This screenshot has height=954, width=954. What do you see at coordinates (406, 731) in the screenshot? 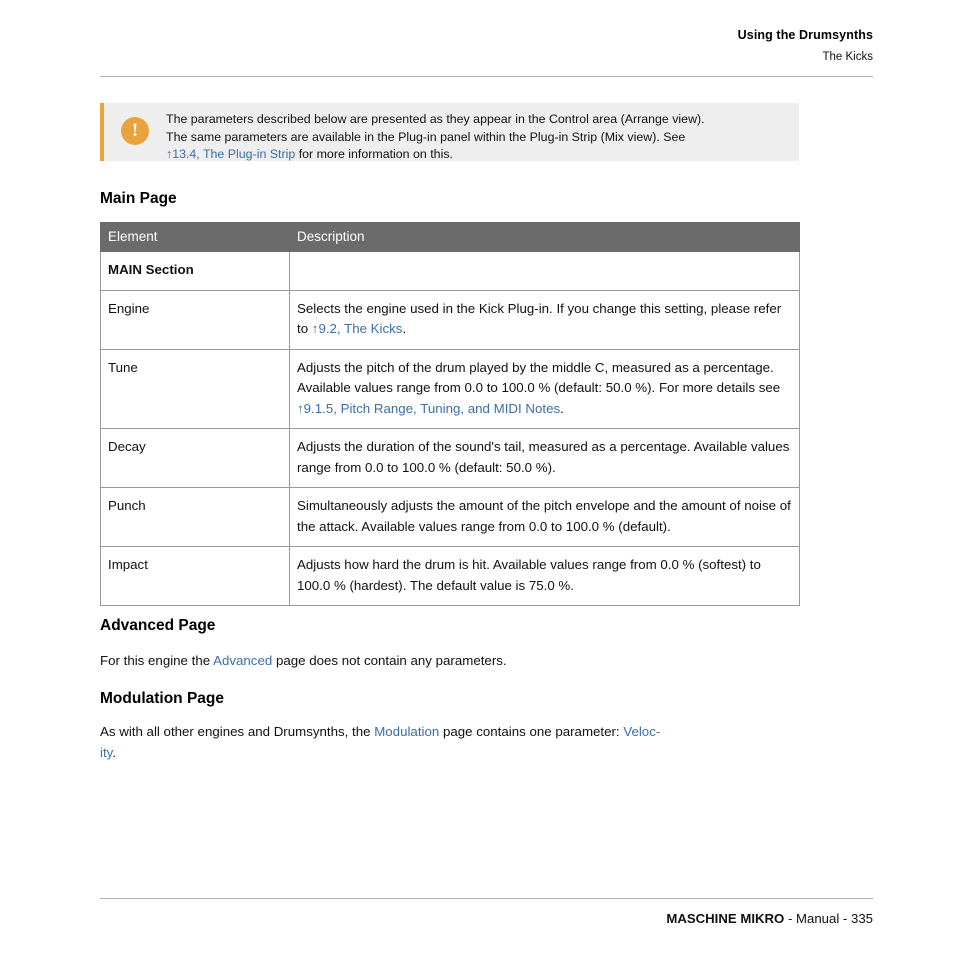
I see `modulation-link: Modulation` at bounding box center [406, 731].